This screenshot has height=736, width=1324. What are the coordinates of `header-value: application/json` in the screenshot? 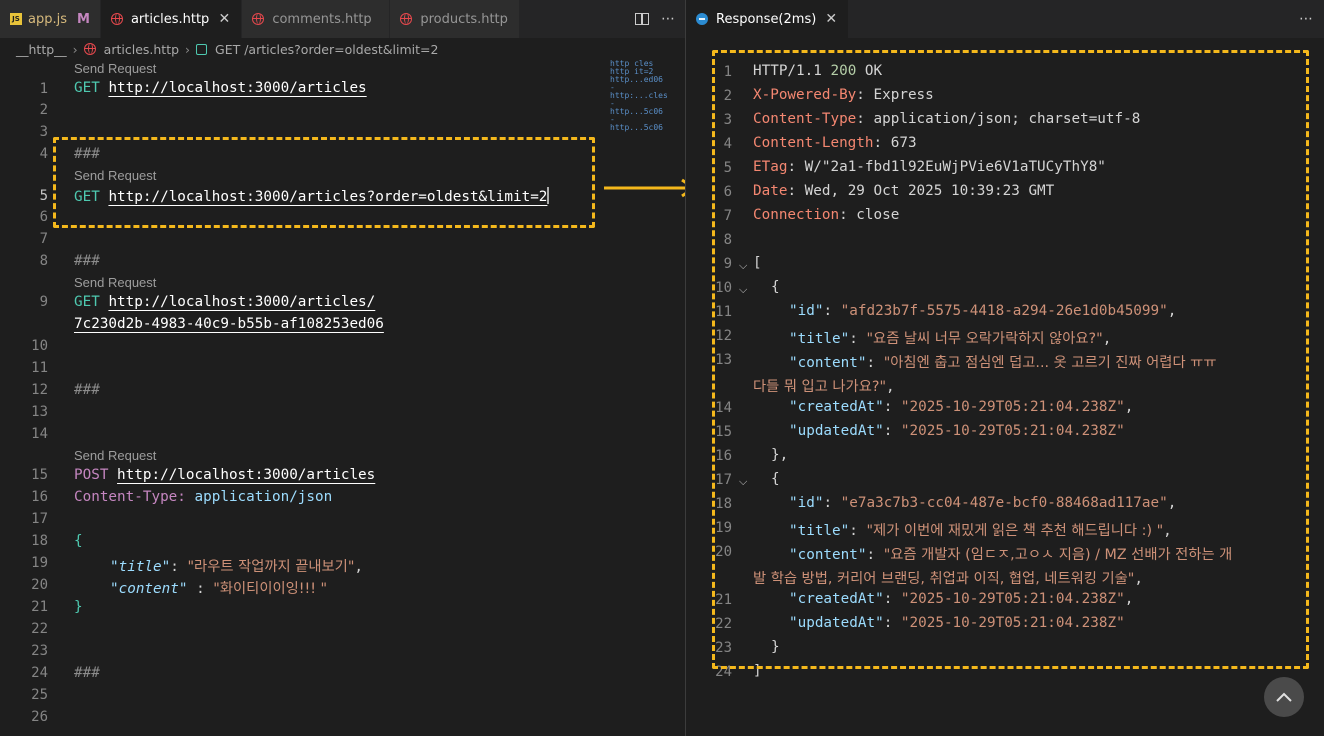 It's located at (263, 497).